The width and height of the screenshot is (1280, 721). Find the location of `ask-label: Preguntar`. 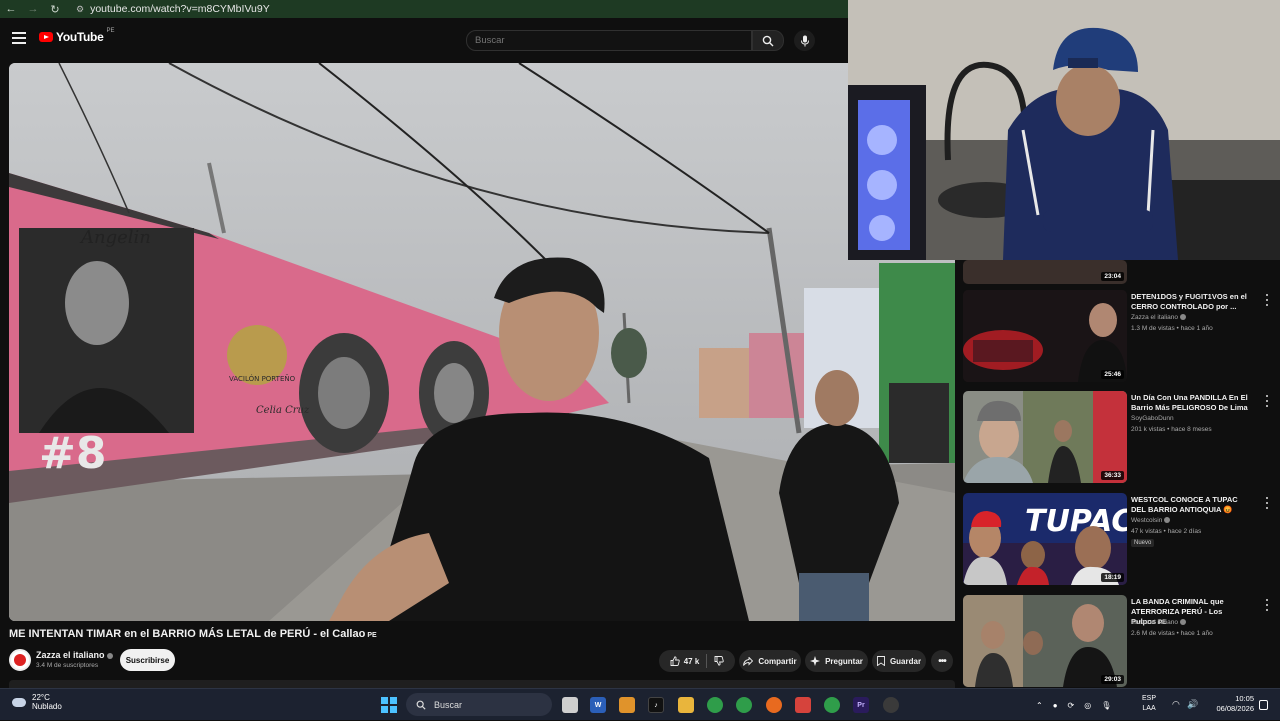

ask-label: Preguntar is located at coordinates (844, 661).